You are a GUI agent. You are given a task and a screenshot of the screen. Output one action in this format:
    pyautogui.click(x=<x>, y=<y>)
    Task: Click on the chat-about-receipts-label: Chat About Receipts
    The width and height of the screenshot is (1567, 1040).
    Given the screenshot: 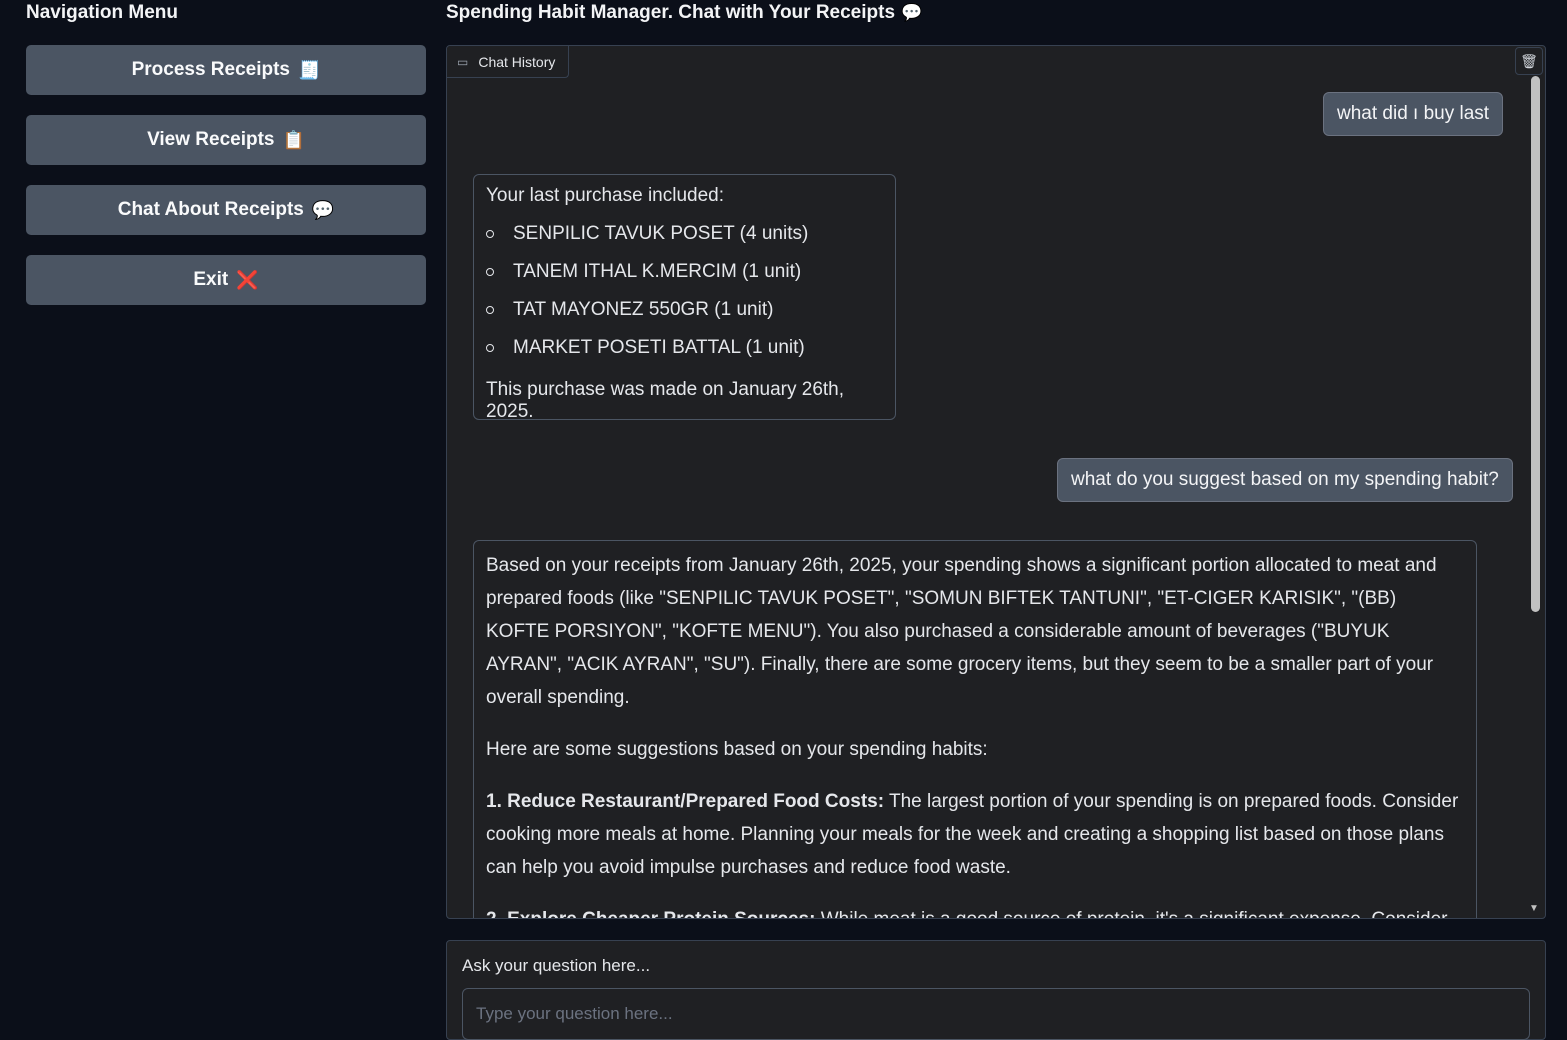 What is the action you would take?
    pyautogui.click(x=210, y=209)
    